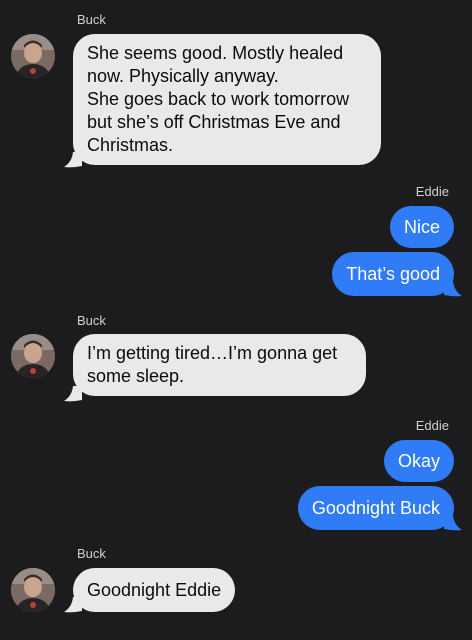 The width and height of the screenshot is (472, 640). I want to click on message-line: I’m getting tired…I’m gonna get, so click(212, 353).